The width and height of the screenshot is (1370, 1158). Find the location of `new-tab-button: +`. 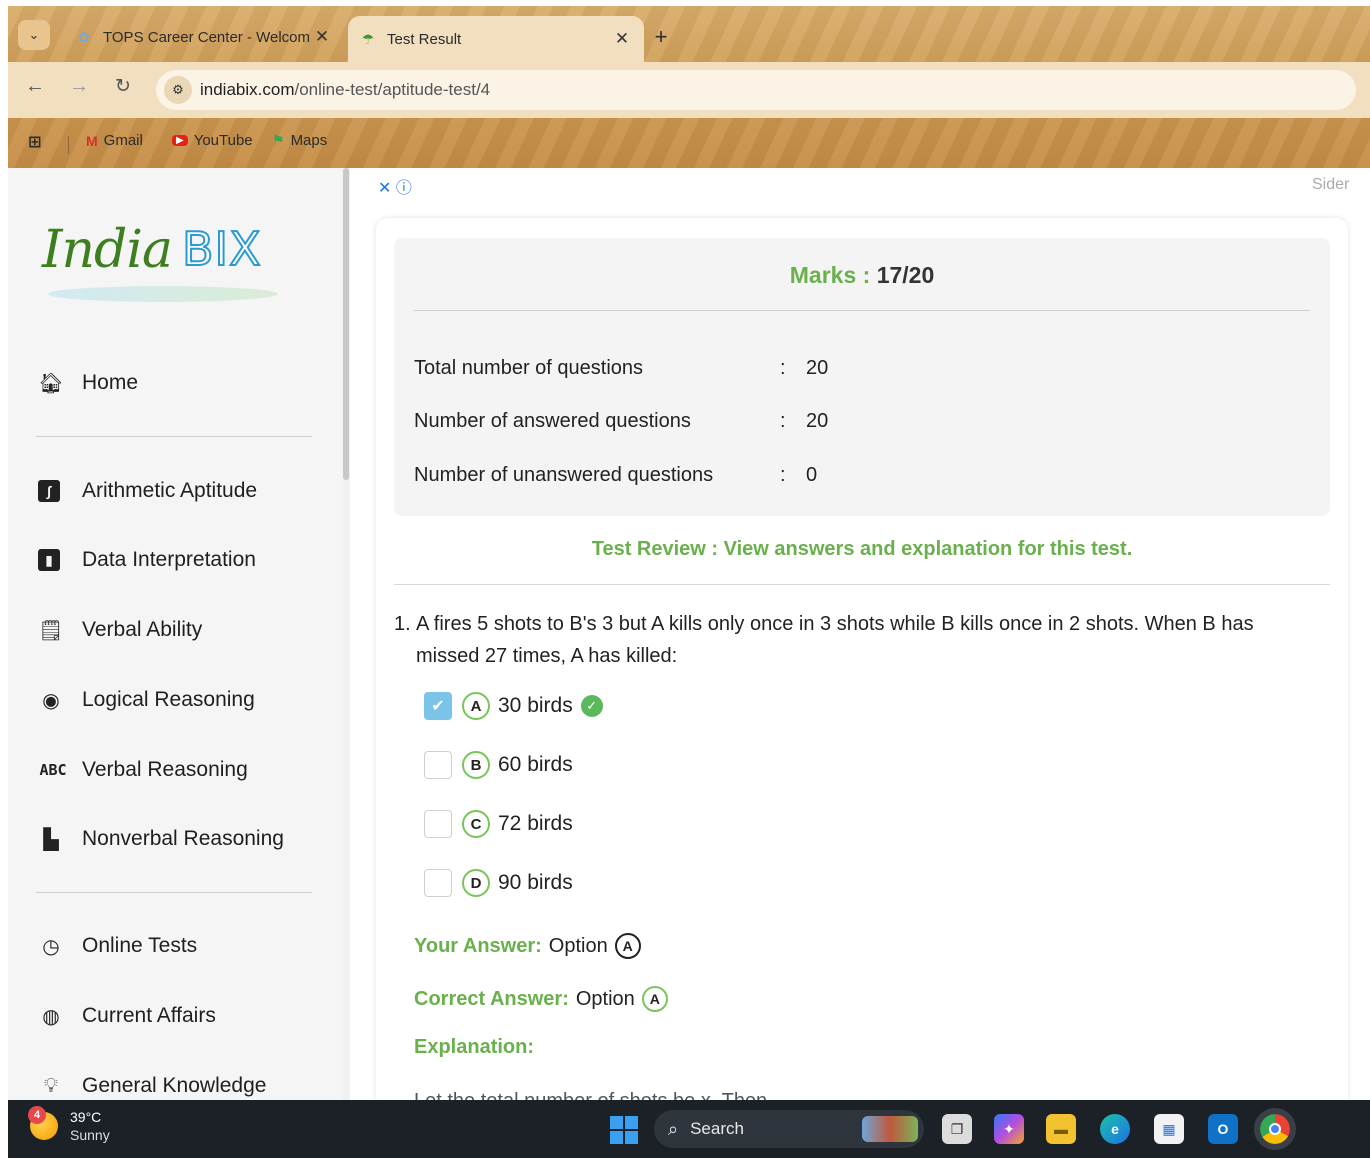

new-tab-button: + is located at coordinates (661, 37).